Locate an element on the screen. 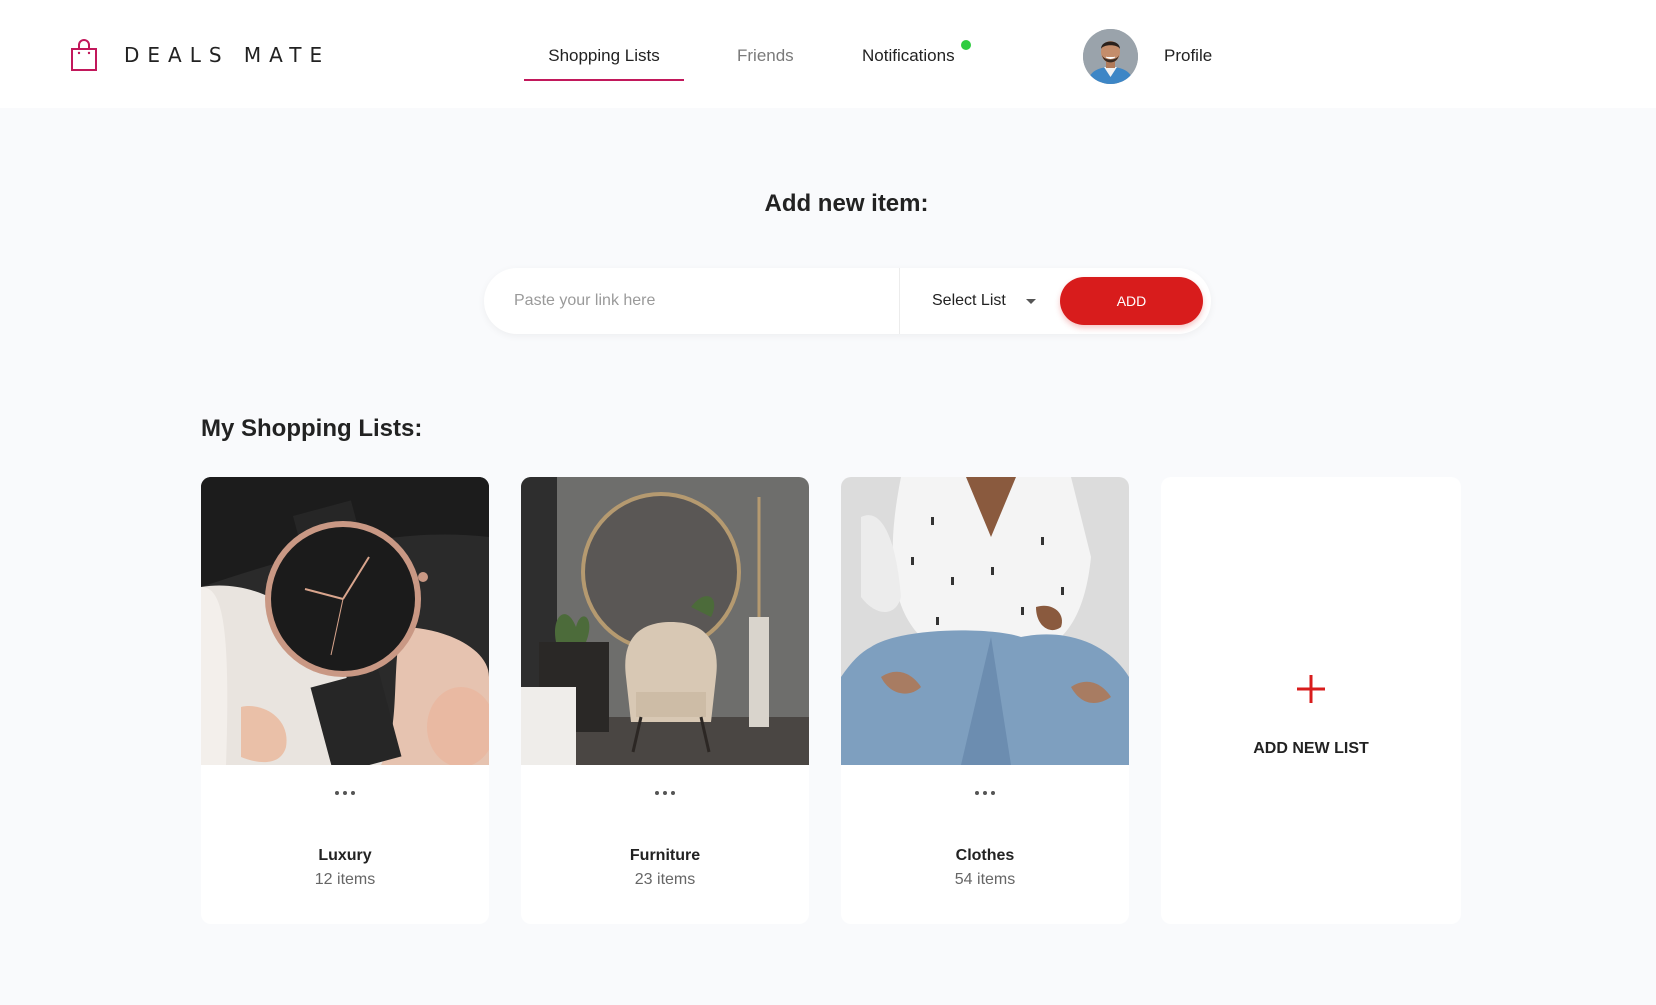  divider is located at coordinates (899, 301).